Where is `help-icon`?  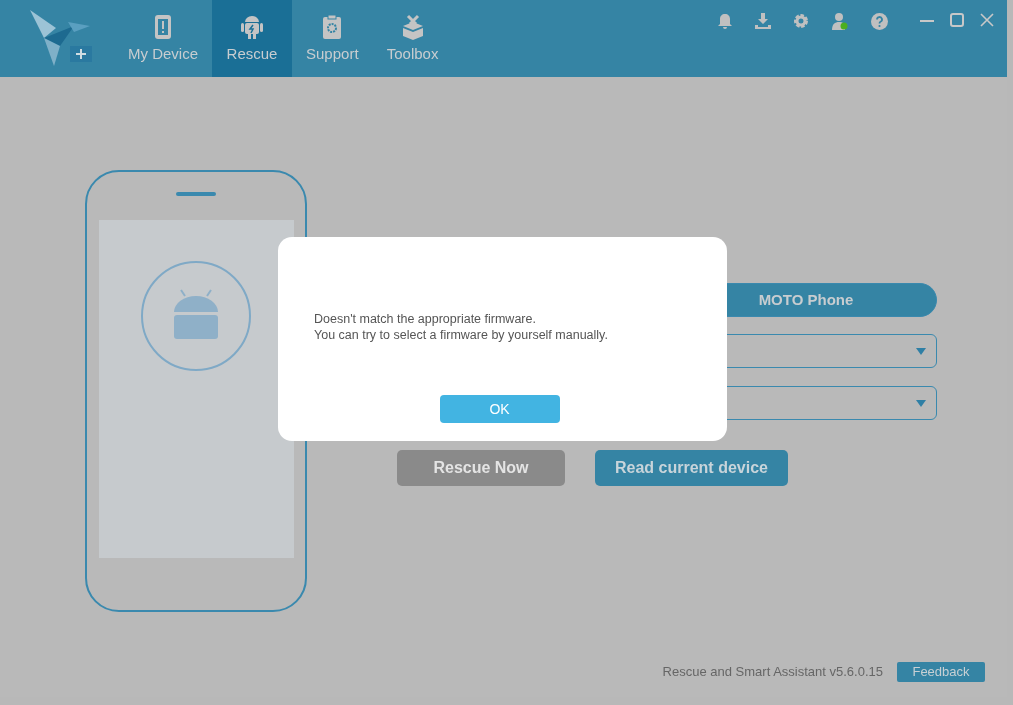 help-icon is located at coordinates (879, 21).